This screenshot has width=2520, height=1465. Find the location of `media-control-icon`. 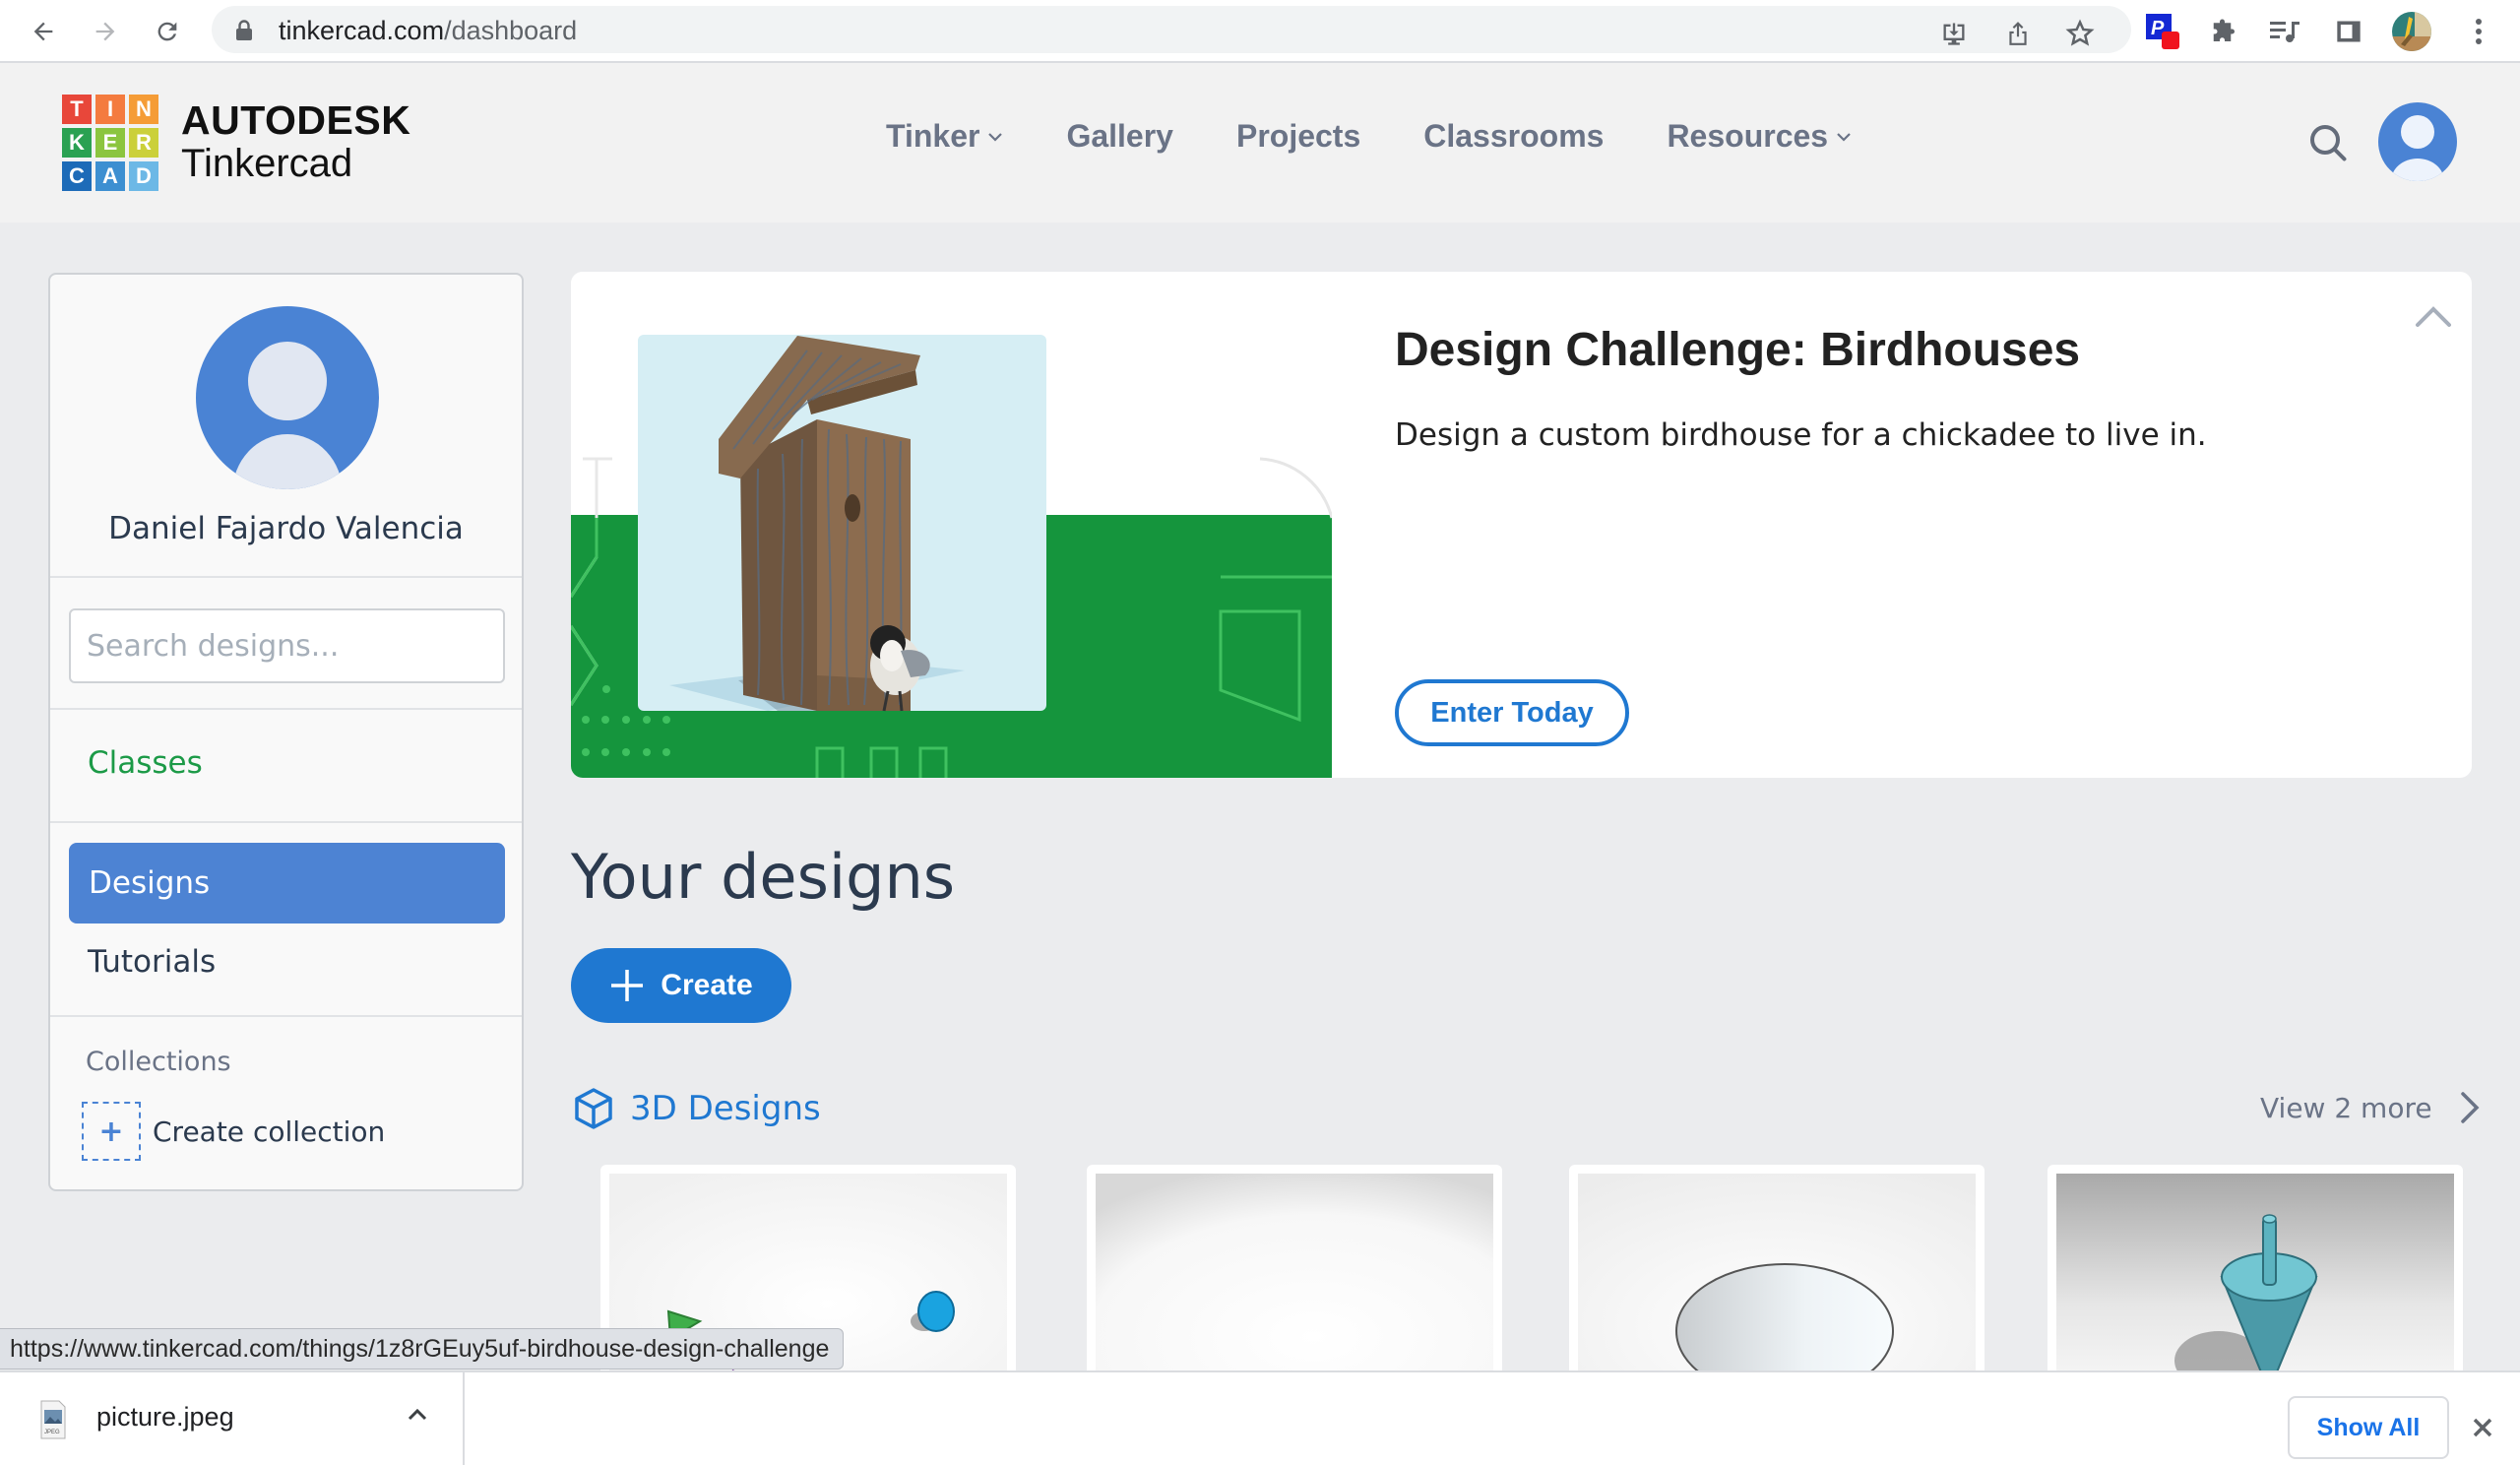

media-control-icon is located at coordinates (2285, 32).